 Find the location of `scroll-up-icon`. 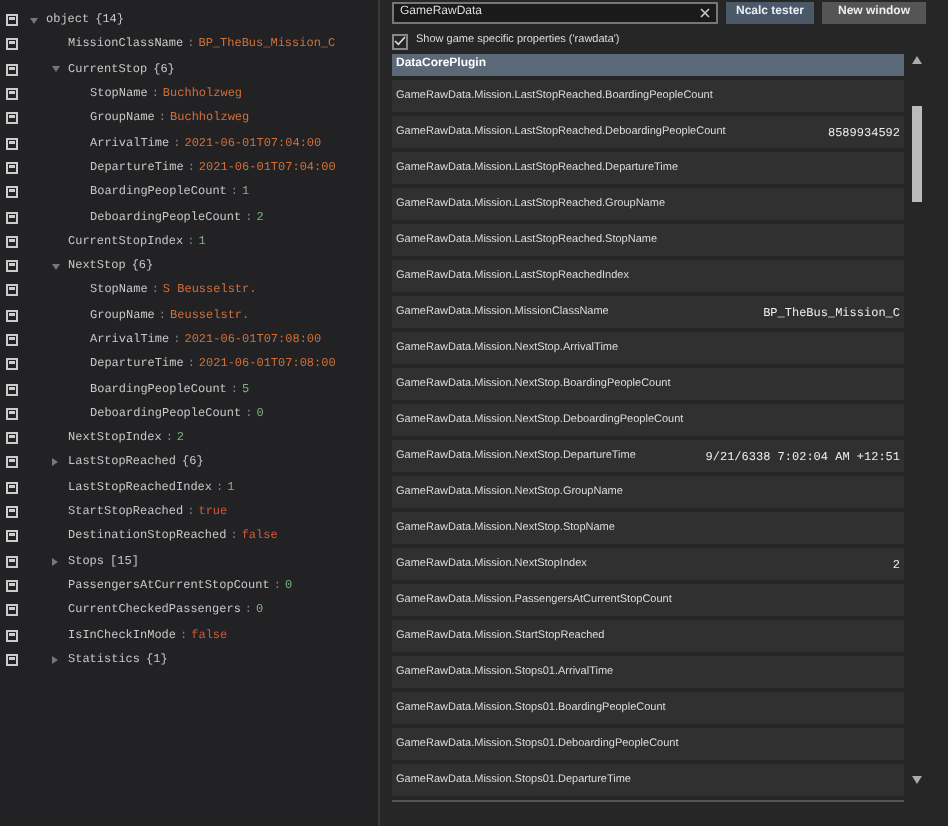

scroll-up-icon is located at coordinates (917, 60).